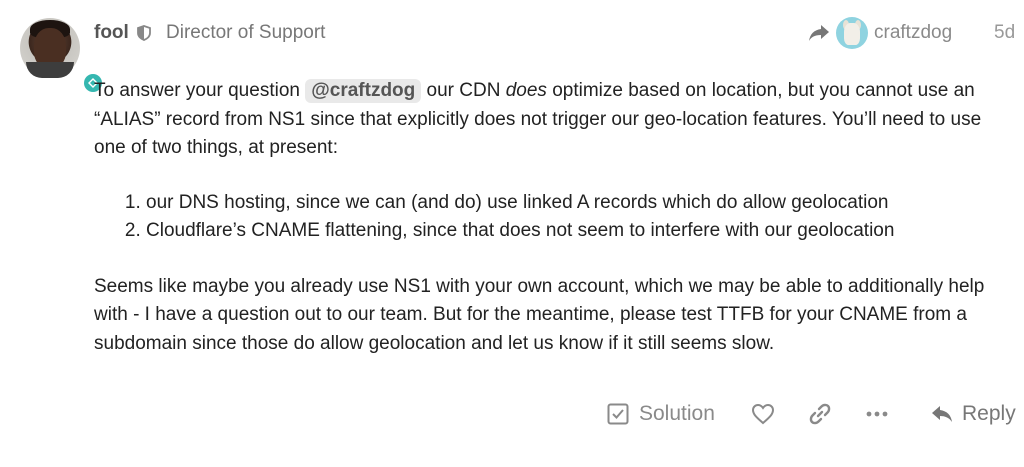  I want to click on share-link-button, so click(820, 414).